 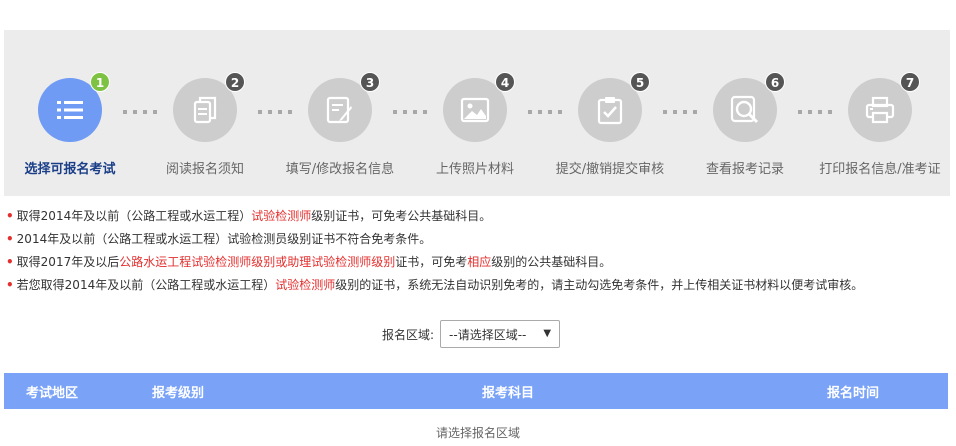 I want to click on note-text: 取得2014年及以前（公路工程或水运工程）, so click(x=134, y=216).